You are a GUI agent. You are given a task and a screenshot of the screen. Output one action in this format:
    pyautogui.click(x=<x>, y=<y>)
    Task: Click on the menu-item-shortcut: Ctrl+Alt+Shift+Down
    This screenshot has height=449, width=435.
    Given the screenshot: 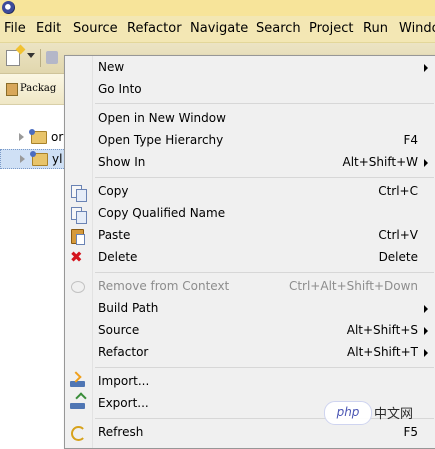 What is the action you would take?
    pyautogui.click(x=353, y=286)
    